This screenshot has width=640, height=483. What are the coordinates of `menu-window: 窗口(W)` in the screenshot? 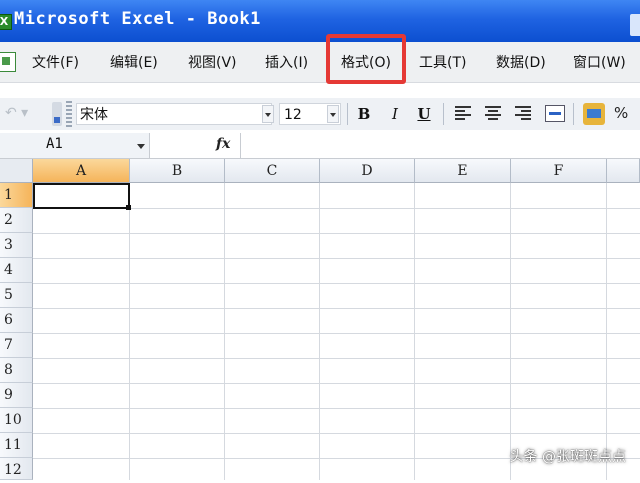 It's located at (599, 62).